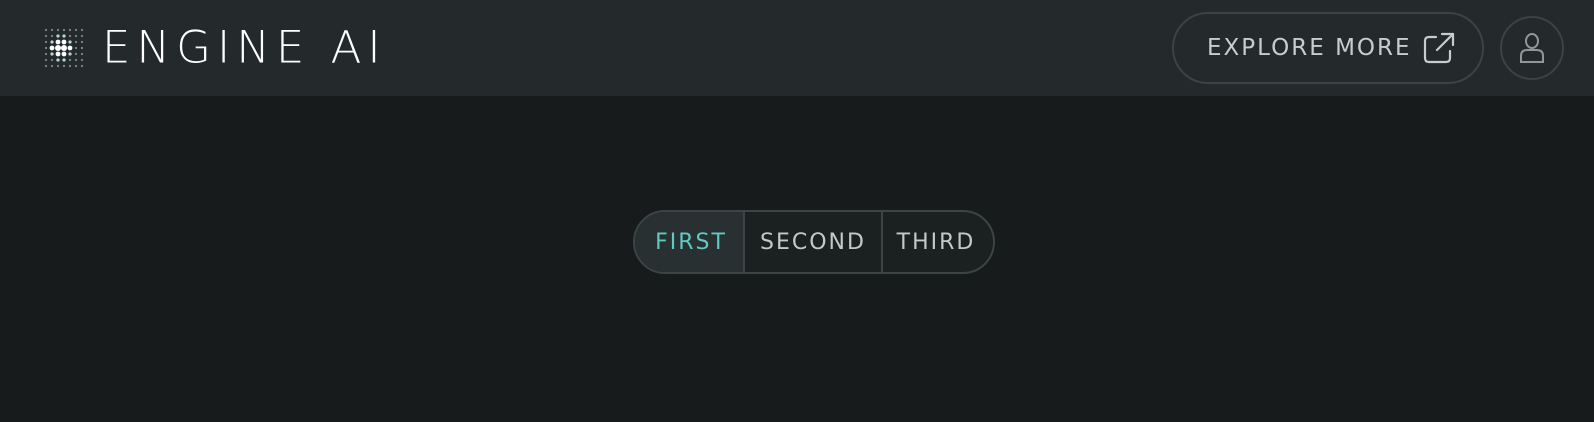 This screenshot has height=422, width=1594. Describe the element at coordinates (244, 47) in the screenshot. I see `brand-name: ENGINE AI` at that location.